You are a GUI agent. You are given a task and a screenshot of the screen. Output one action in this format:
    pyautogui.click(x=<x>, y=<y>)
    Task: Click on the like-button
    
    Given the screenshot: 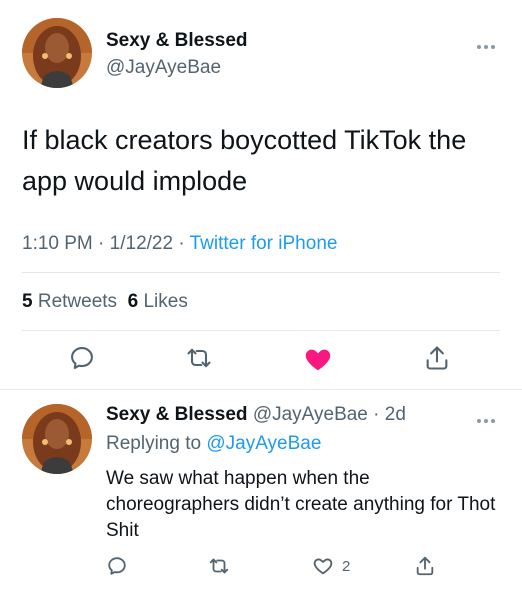 What is the action you would take?
    pyautogui.click(x=318, y=359)
    